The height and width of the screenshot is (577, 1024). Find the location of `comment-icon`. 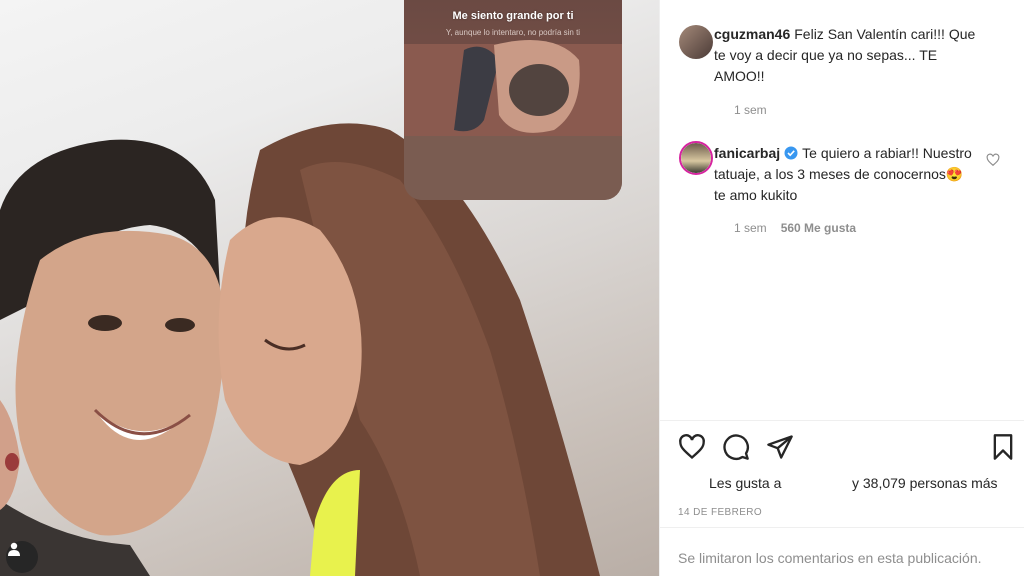

comment-icon is located at coordinates (736, 447).